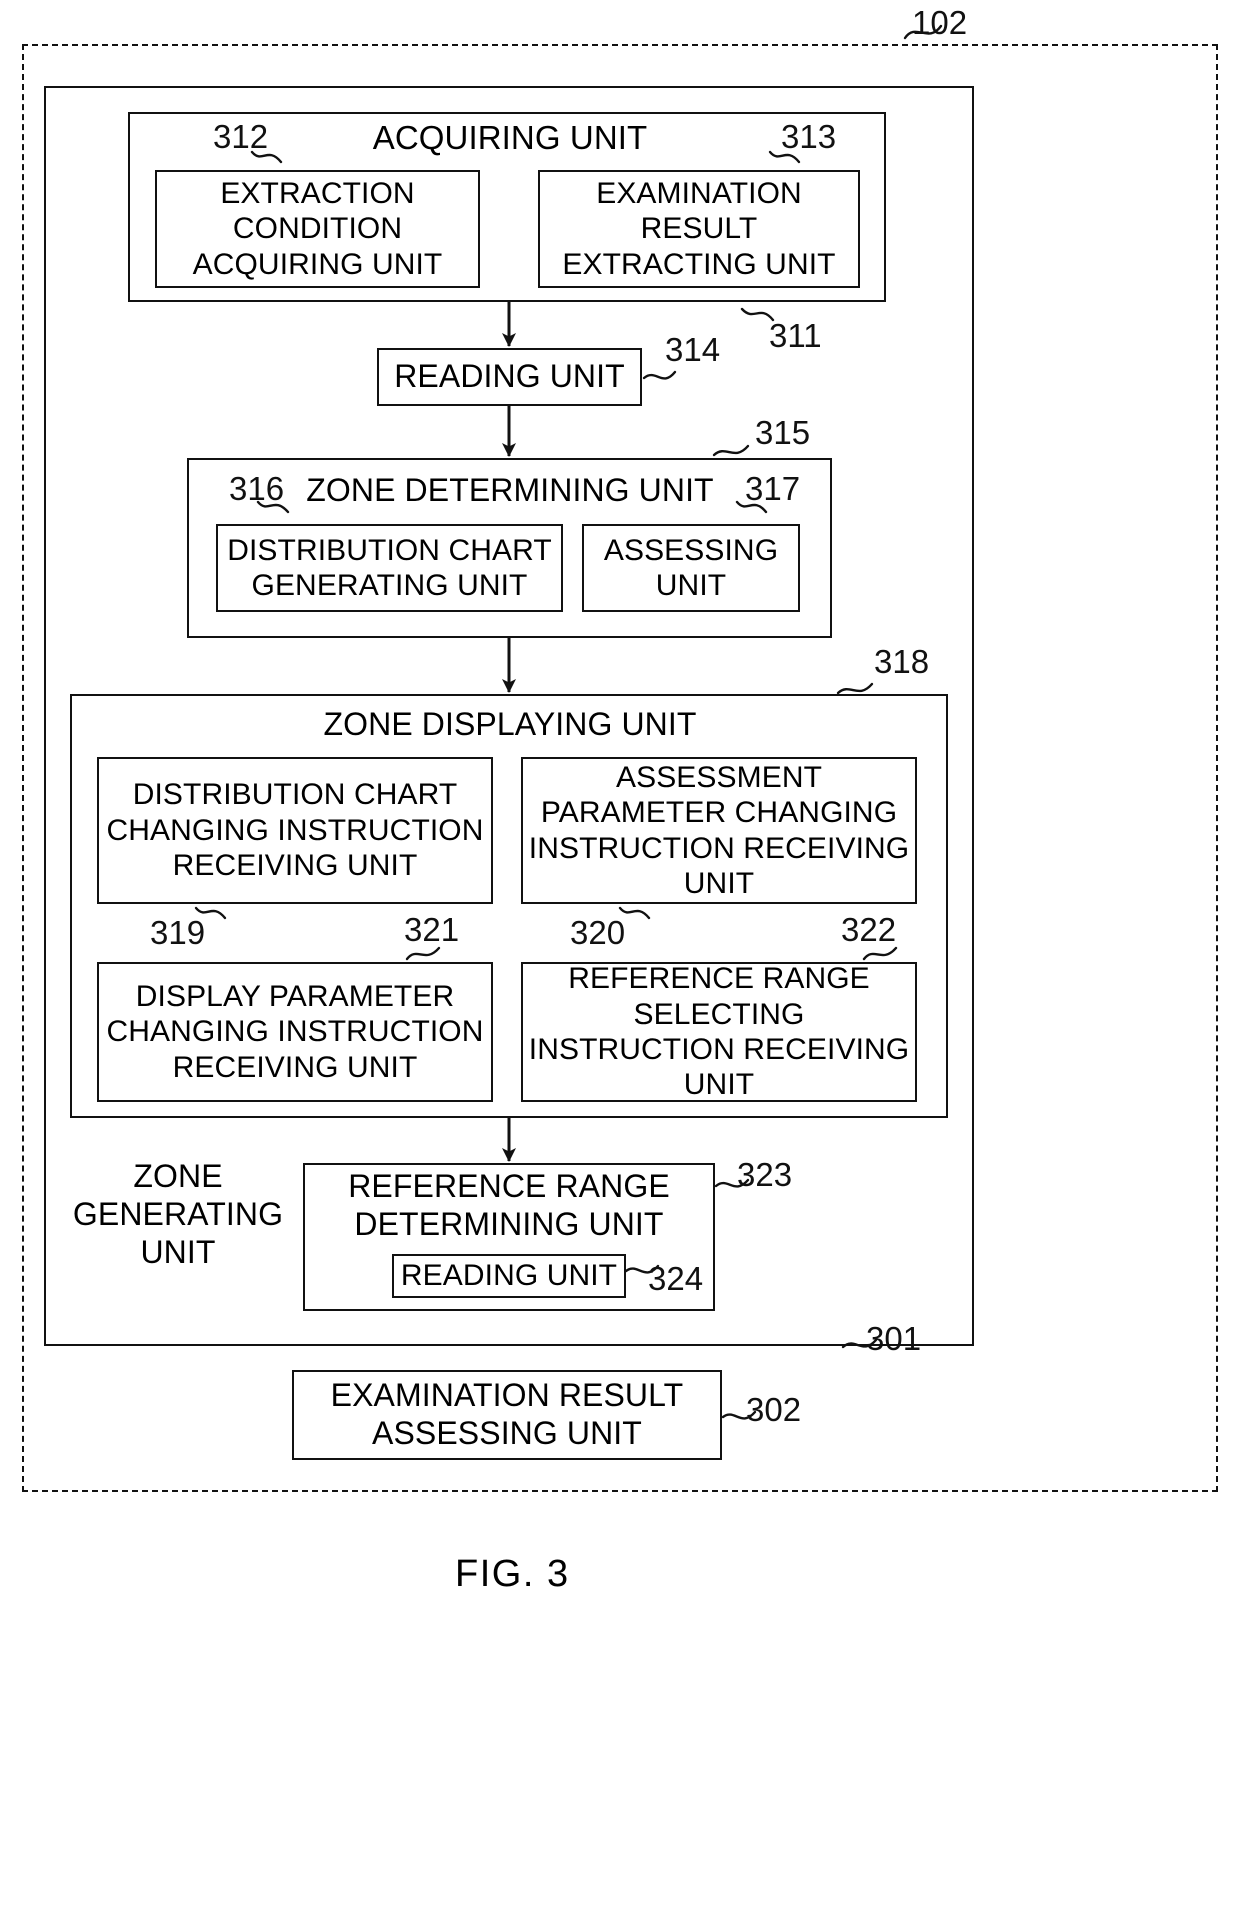 The width and height of the screenshot is (1240, 1912). Describe the element at coordinates (869, 929) in the screenshot. I see `ref-number-322: 322` at that location.